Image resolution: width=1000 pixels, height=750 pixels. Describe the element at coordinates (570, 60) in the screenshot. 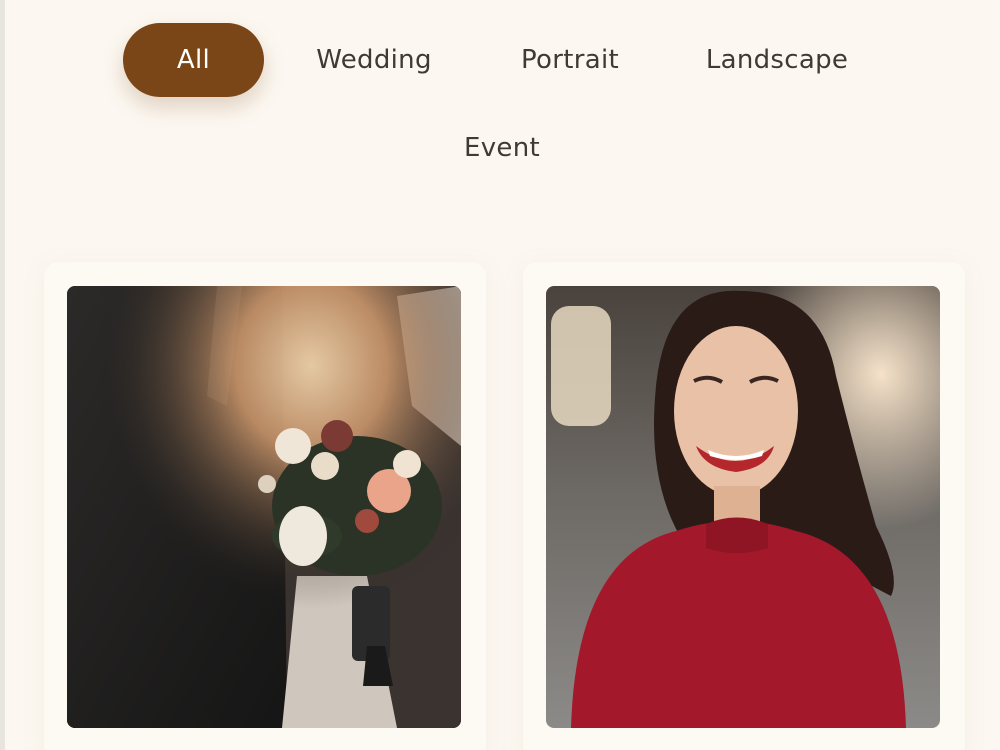

I see `filter-portrait-button: Portrait` at that location.